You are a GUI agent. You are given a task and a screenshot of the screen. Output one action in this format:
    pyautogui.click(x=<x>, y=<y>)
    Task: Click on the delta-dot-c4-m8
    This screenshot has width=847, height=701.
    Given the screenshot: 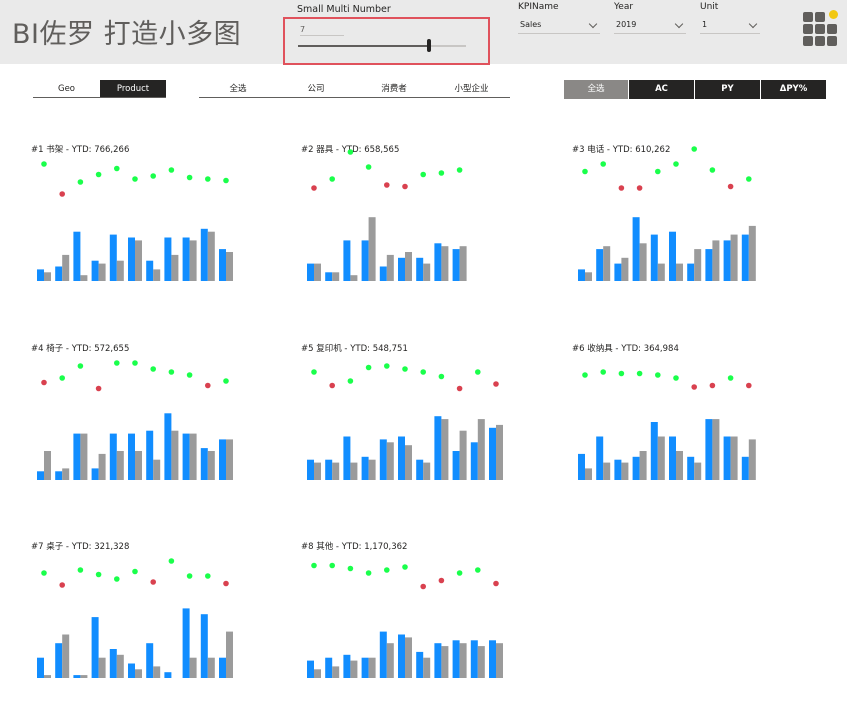 What is the action you would take?
    pyautogui.click(x=171, y=372)
    